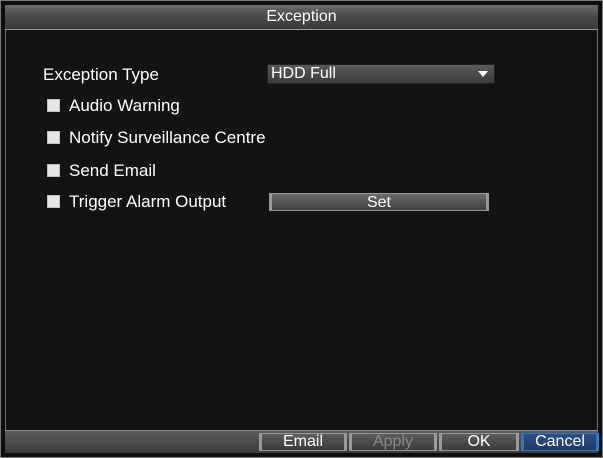 The height and width of the screenshot is (458, 603). I want to click on send-email-label: Send Email, so click(112, 170).